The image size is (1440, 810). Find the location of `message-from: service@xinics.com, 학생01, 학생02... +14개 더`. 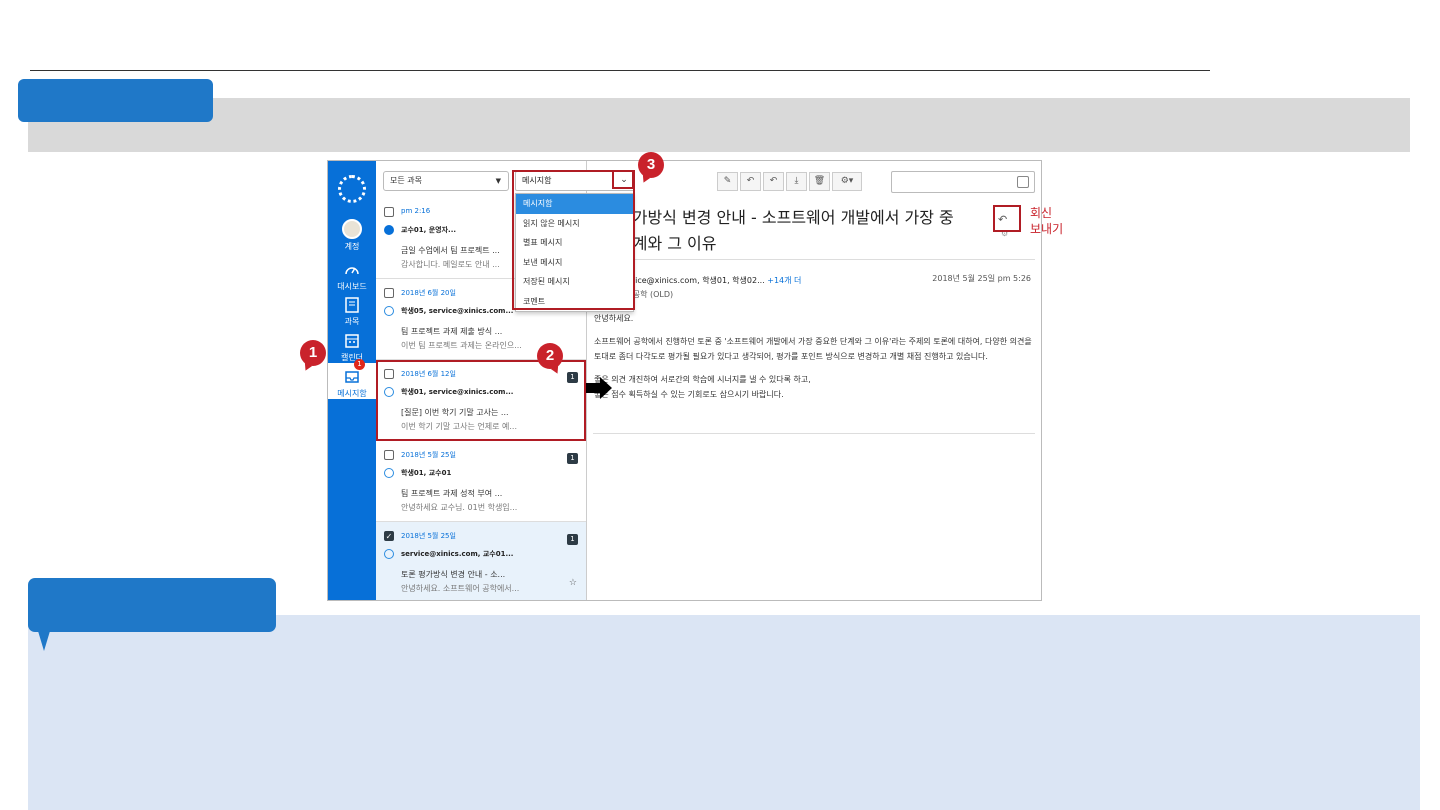

message-from: service@xinics.com, 학생01, 학생02... +14개 더 is located at coordinates (710, 280).